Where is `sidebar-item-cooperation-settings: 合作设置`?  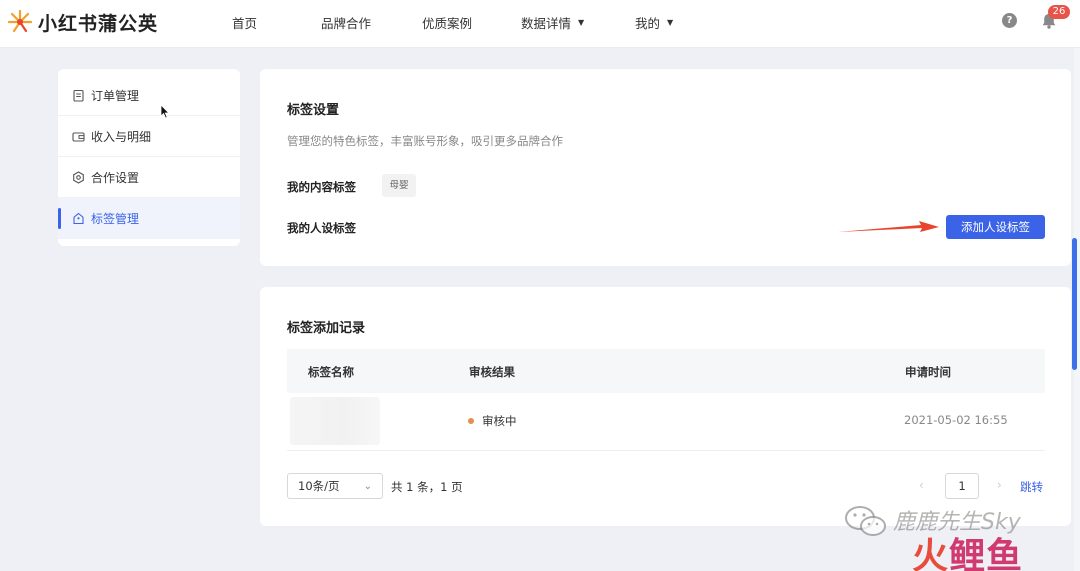 sidebar-item-cooperation-settings: 合作设置 is located at coordinates (149, 177).